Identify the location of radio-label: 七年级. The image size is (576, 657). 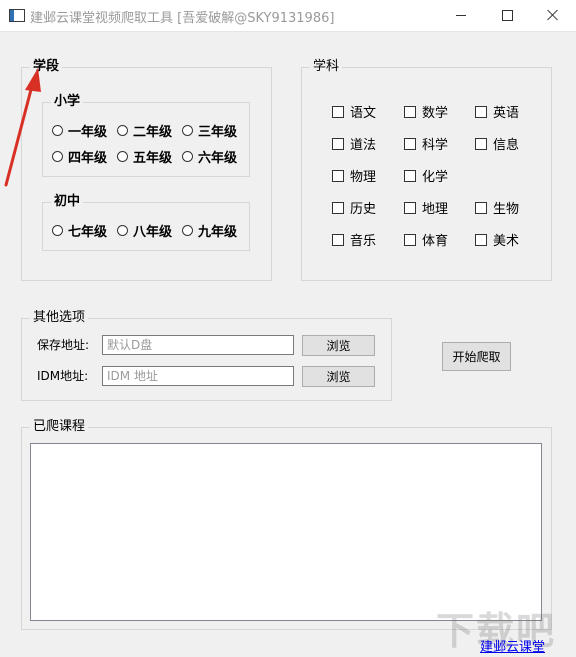
(88, 232).